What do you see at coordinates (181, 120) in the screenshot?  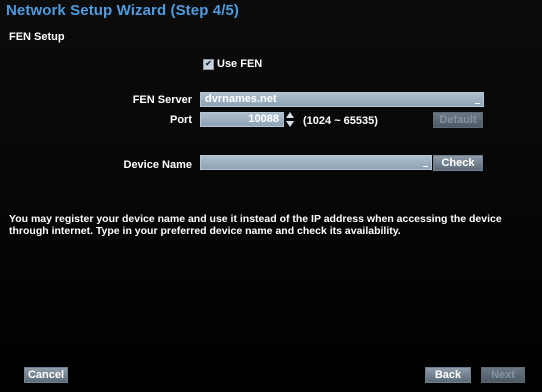 I see `port-label: Port` at bounding box center [181, 120].